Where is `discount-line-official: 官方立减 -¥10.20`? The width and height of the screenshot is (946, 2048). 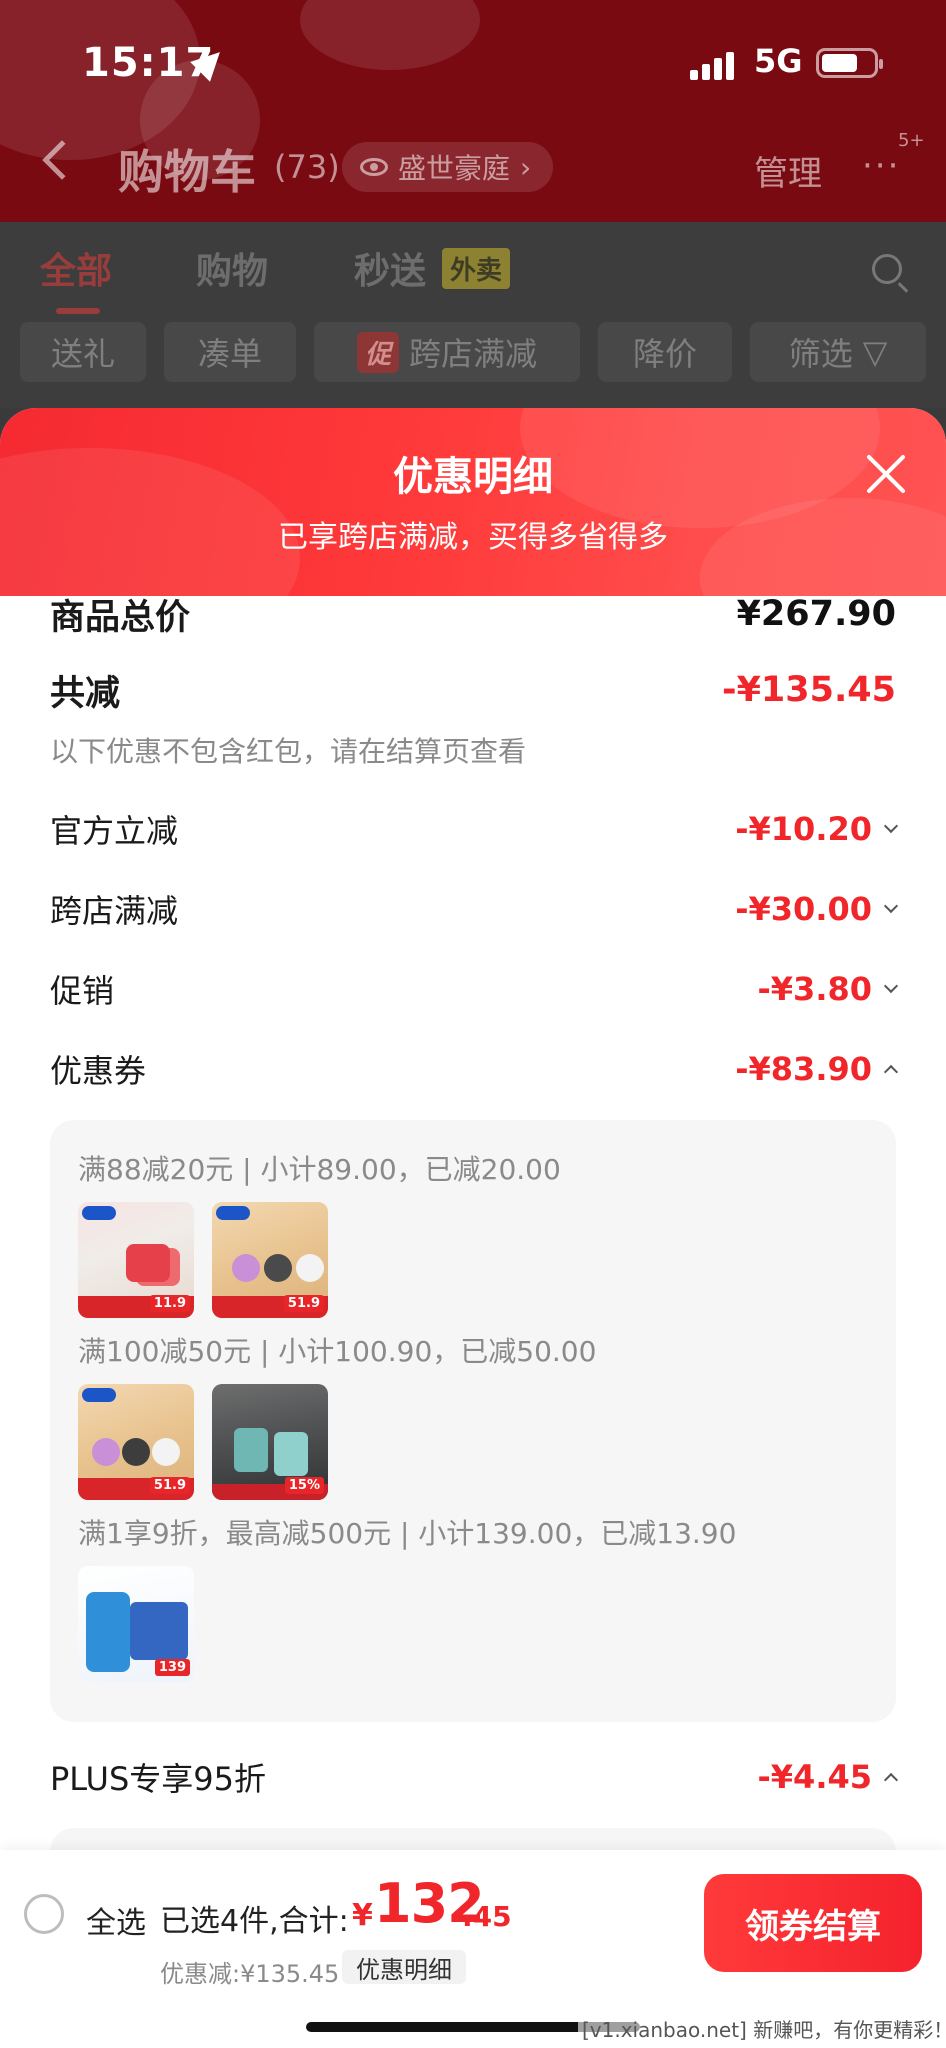 discount-line-official: 官方立减 -¥10.20 is located at coordinates (474, 829).